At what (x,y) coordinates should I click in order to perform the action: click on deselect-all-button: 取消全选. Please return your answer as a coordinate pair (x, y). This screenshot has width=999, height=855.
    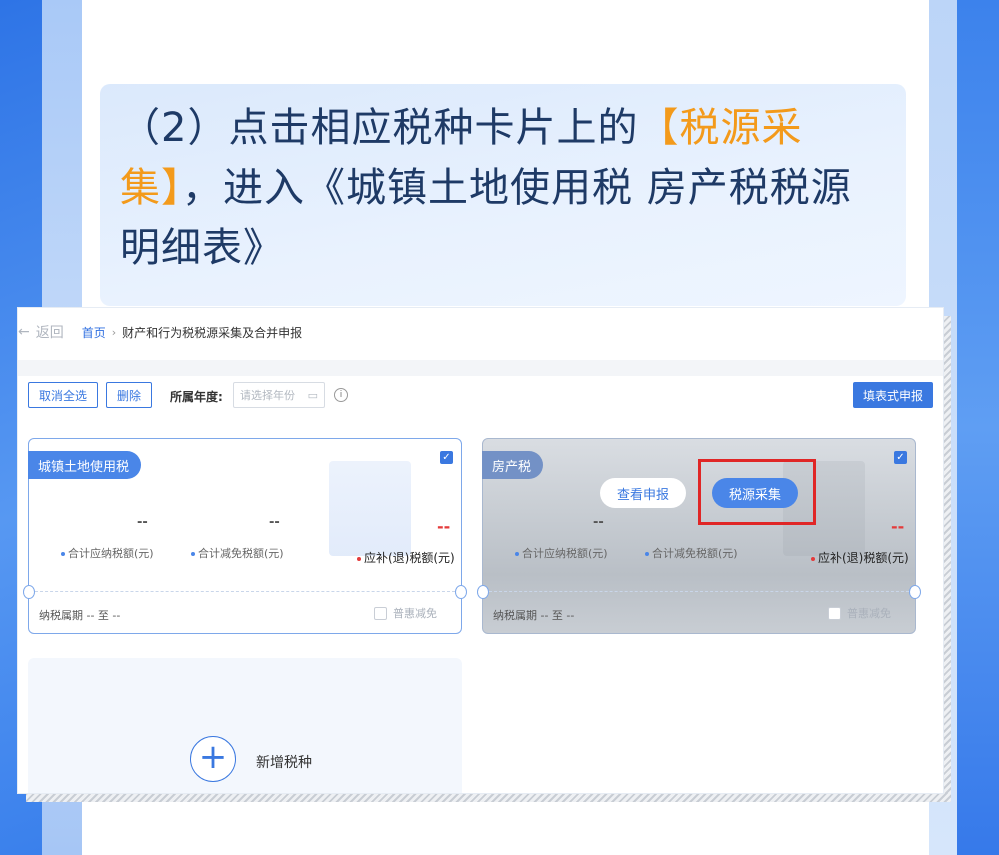
    Looking at the image, I should click on (63, 395).